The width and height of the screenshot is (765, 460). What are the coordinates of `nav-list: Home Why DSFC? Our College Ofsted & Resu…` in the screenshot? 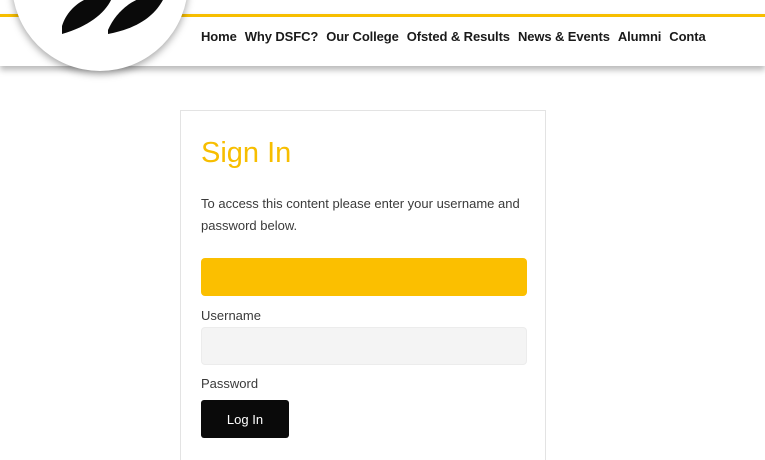 It's located at (457, 36).